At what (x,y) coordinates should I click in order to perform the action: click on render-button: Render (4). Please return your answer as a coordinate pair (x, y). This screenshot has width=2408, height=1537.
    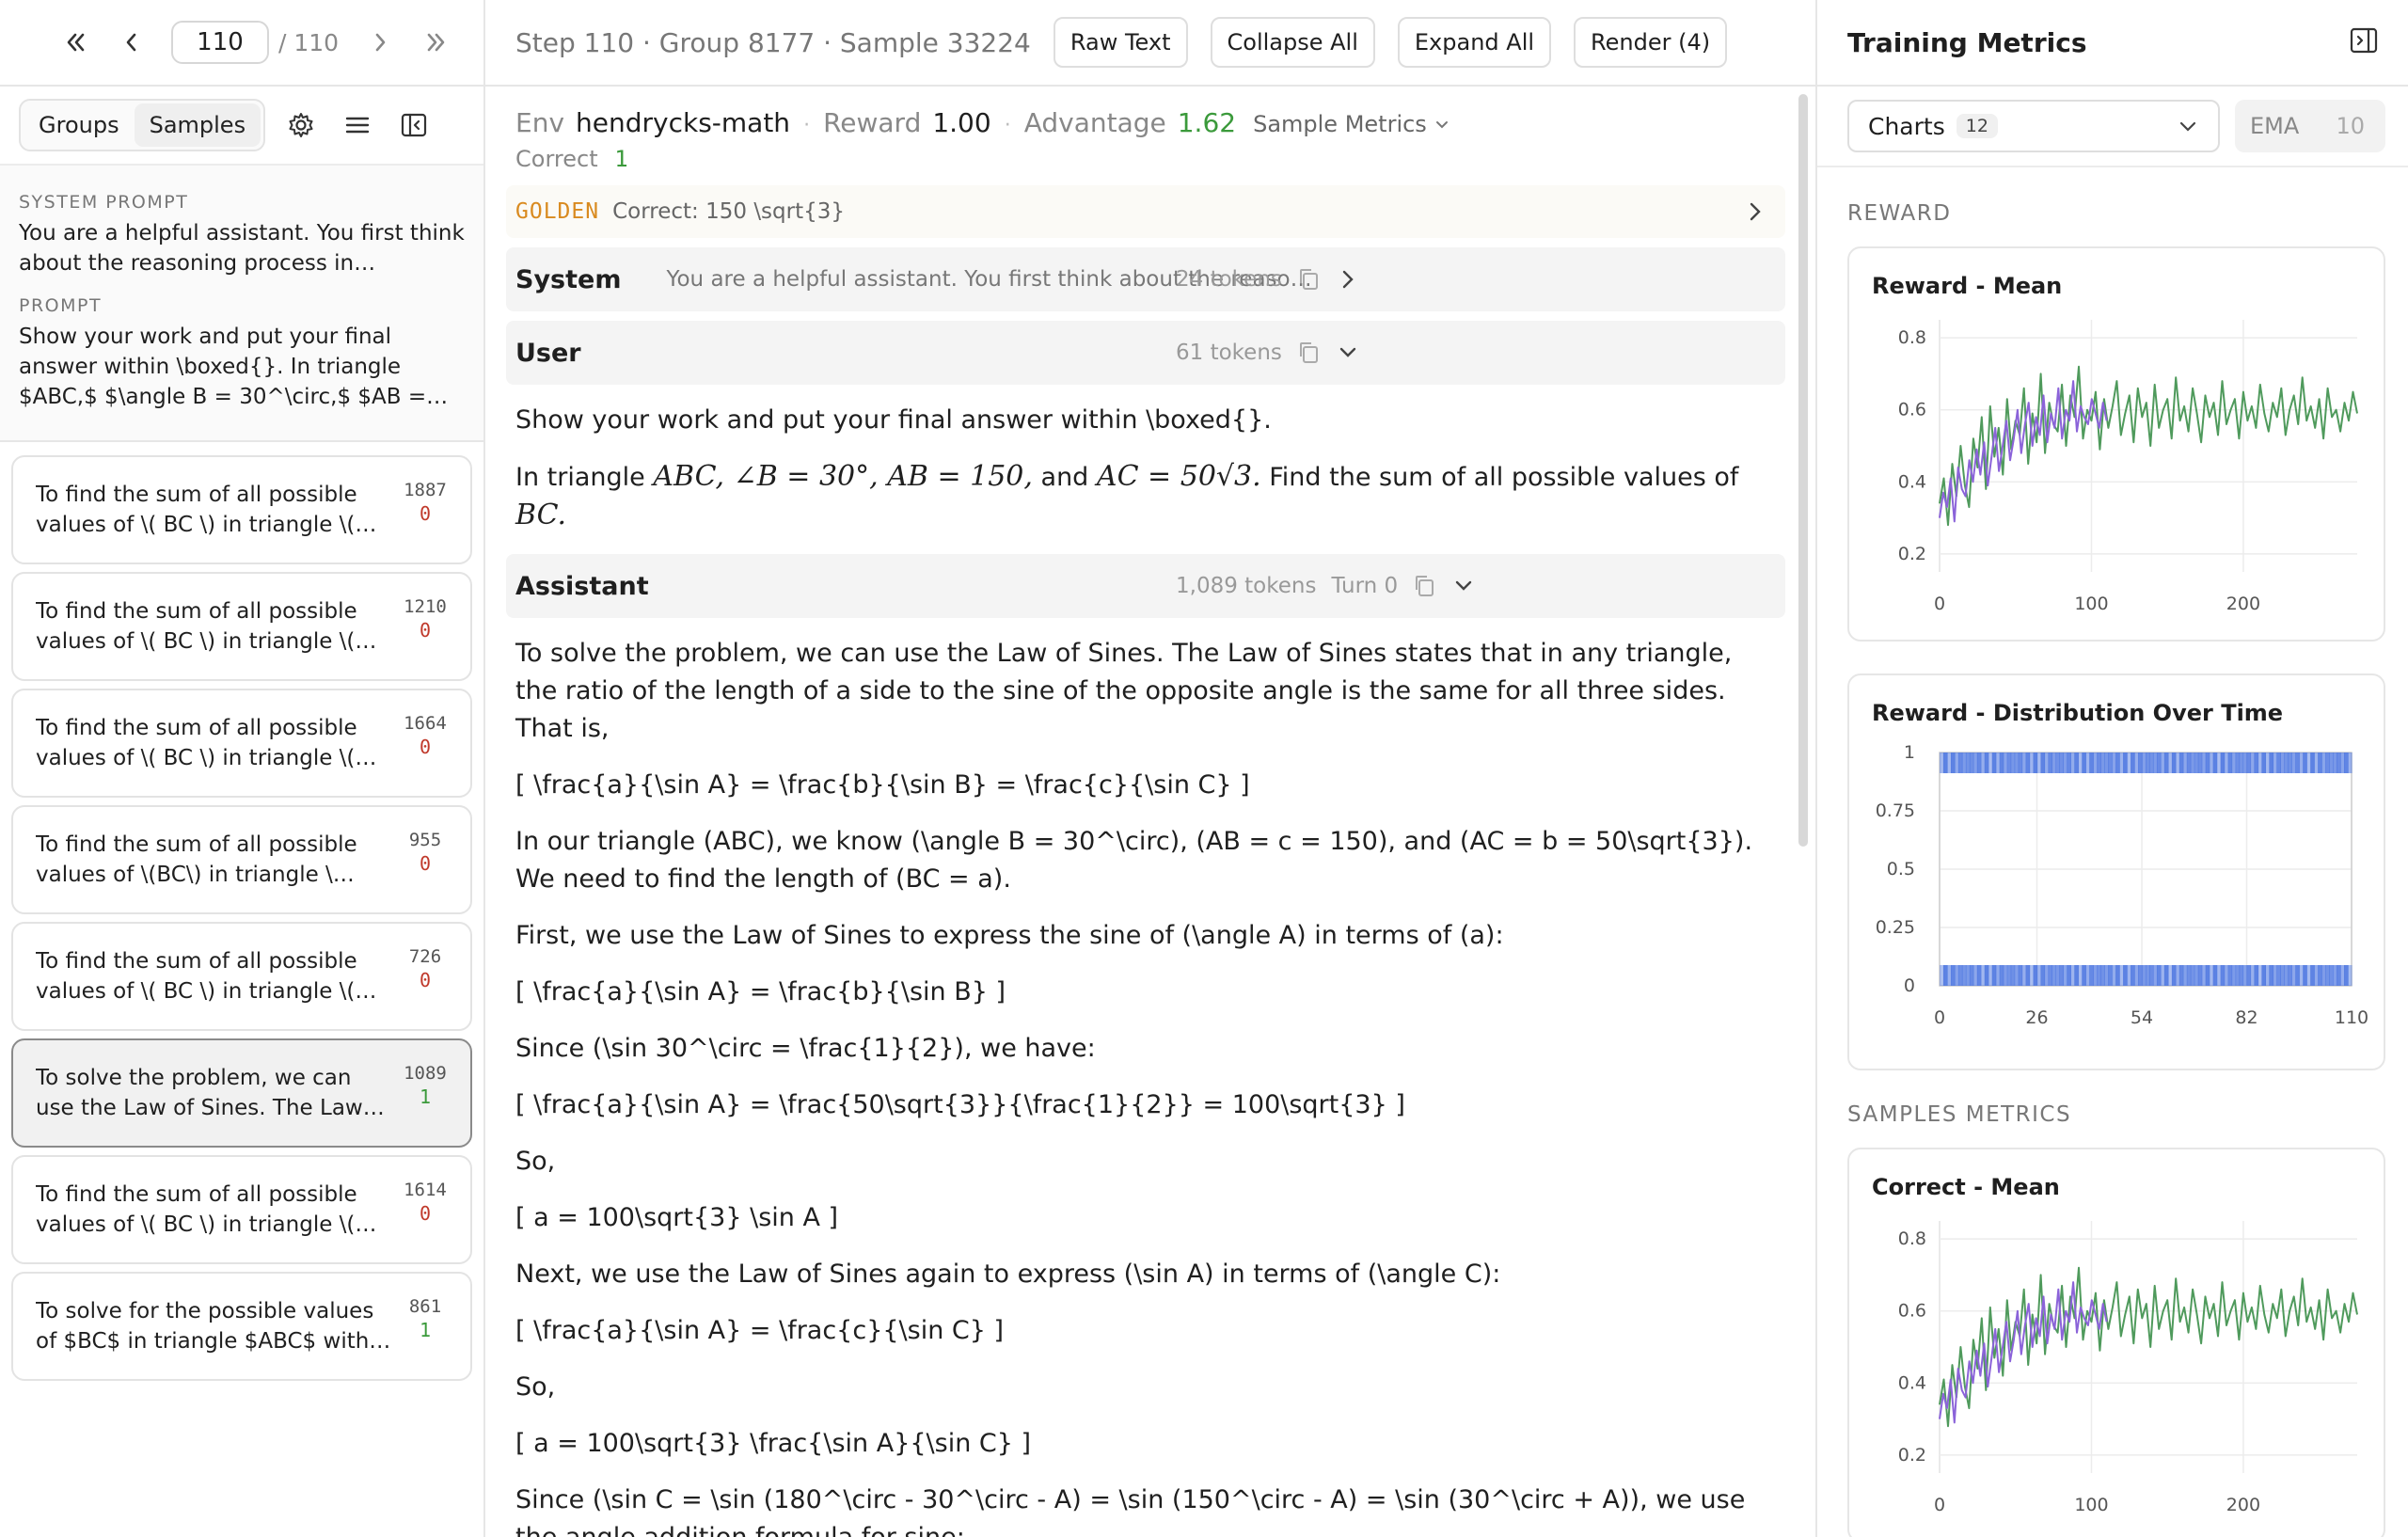
    Looking at the image, I should click on (1651, 42).